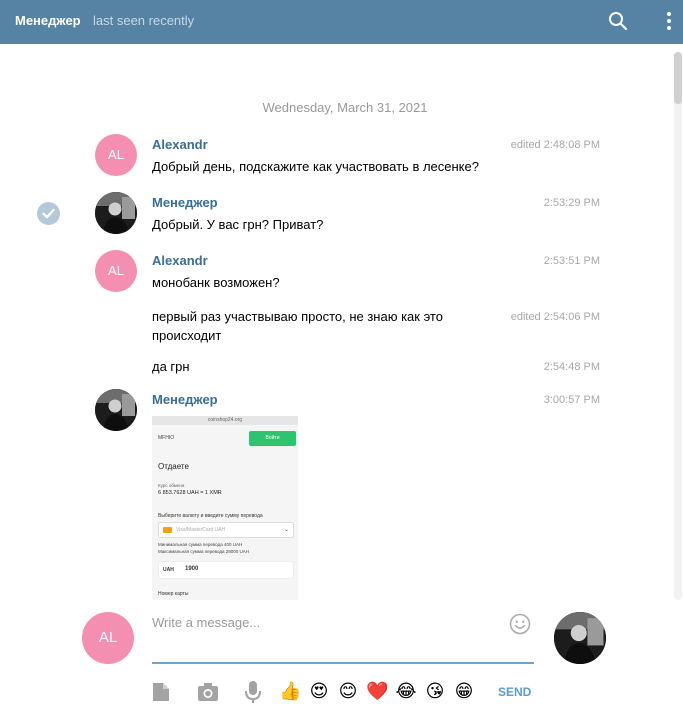 This screenshot has width=683, height=709. Describe the element at coordinates (108, 638) in the screenshot. I see `my-avatar: AL` at that location.